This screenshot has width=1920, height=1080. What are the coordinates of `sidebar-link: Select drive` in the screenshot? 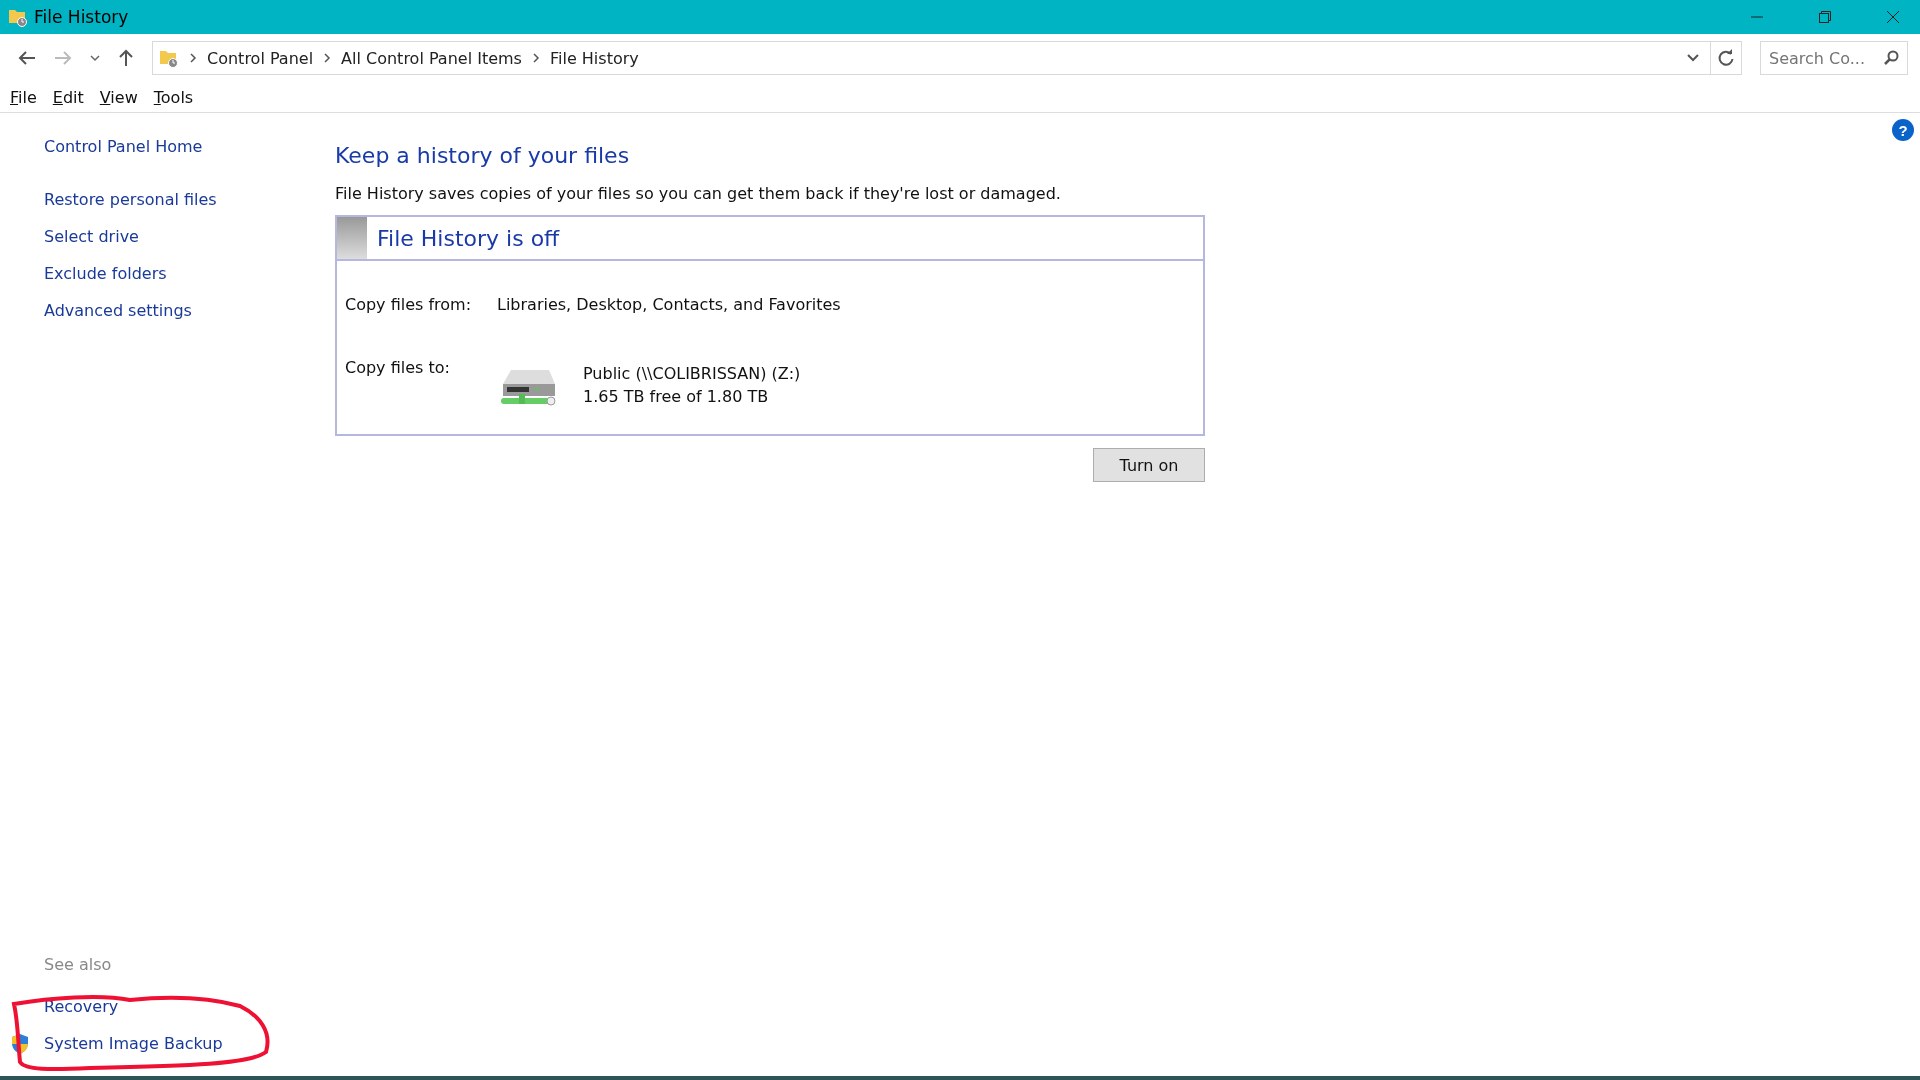 It's located at (167, 236).